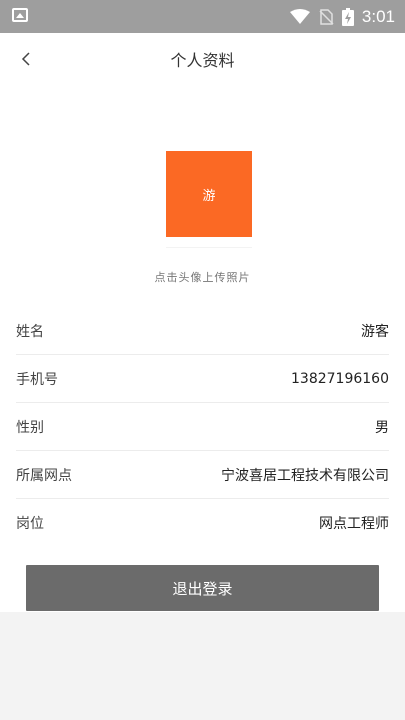  What do you see at coordinates (30, 331) in the screenshot?
I see `row-label: 姓名` at bounding box center [30, 331].